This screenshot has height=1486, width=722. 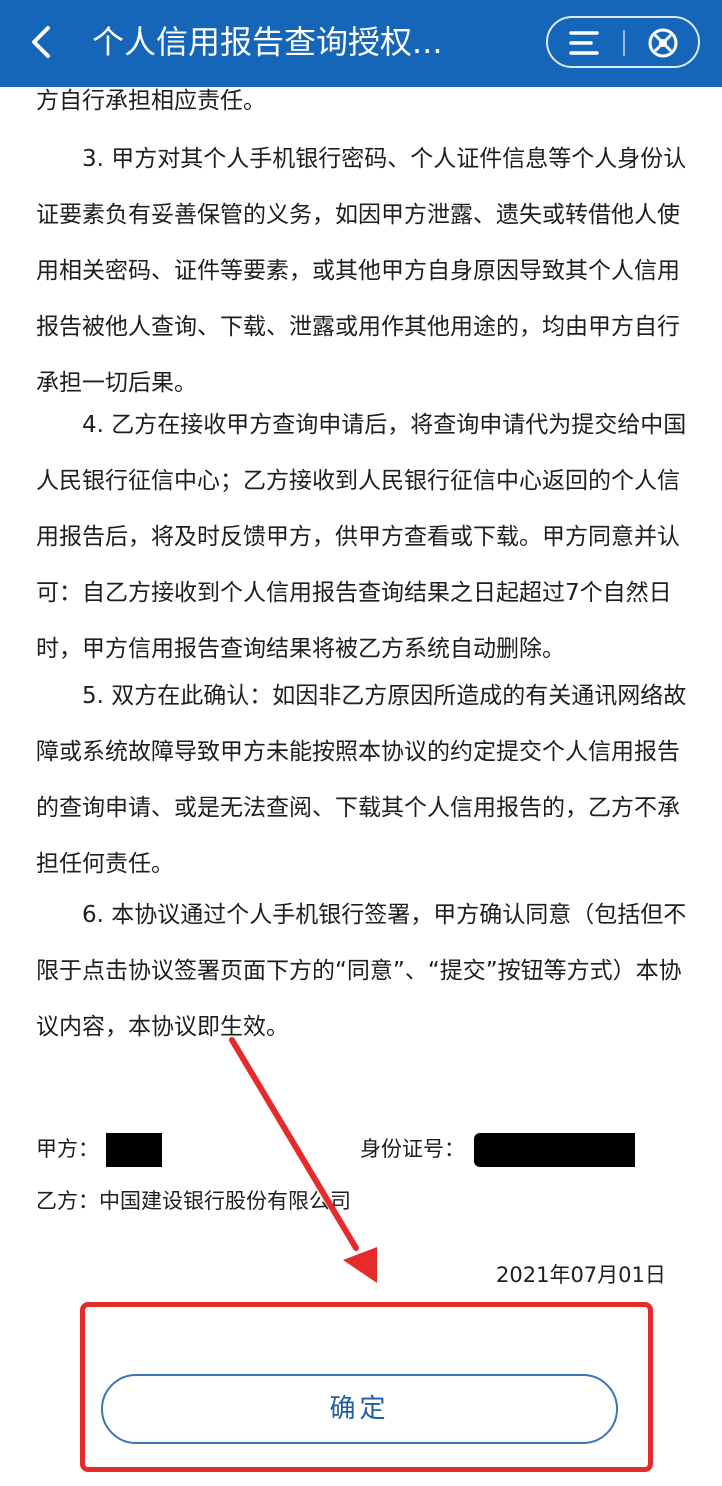 I want to click on mini-program-capsule, so click(x=623, y=42).